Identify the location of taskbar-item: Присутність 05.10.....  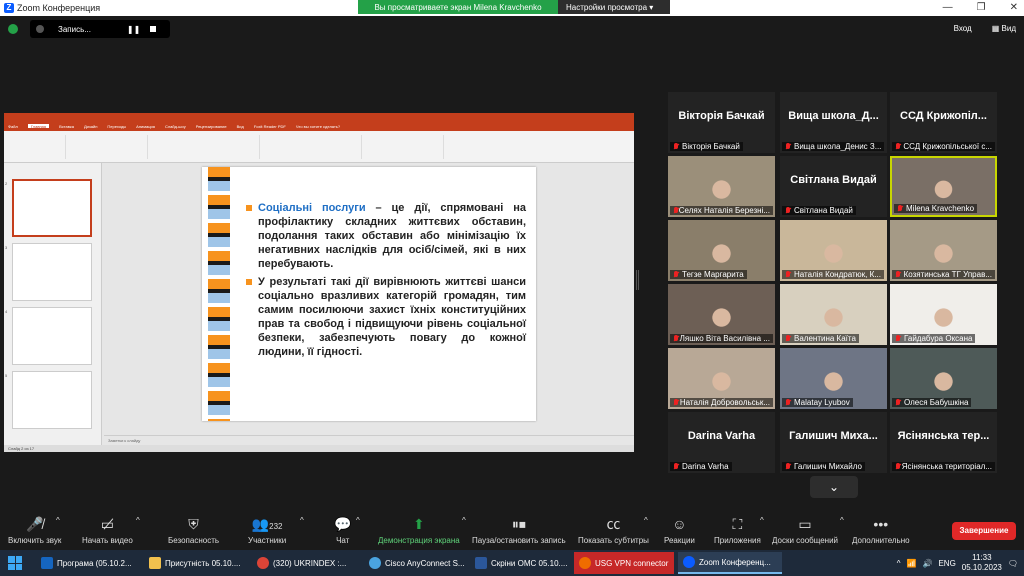
(195, 563).